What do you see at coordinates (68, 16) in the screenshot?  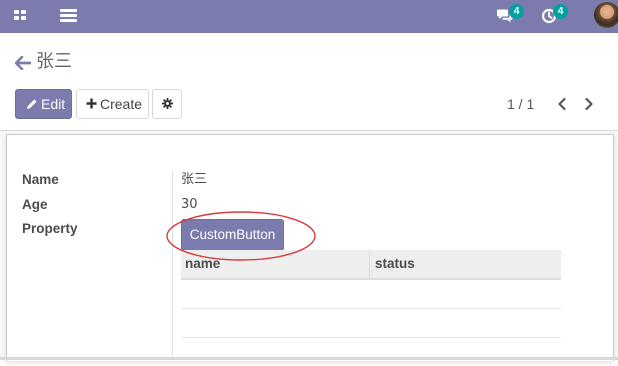 I see `hamburger-menu-icon` at bounding box center [68, 16].